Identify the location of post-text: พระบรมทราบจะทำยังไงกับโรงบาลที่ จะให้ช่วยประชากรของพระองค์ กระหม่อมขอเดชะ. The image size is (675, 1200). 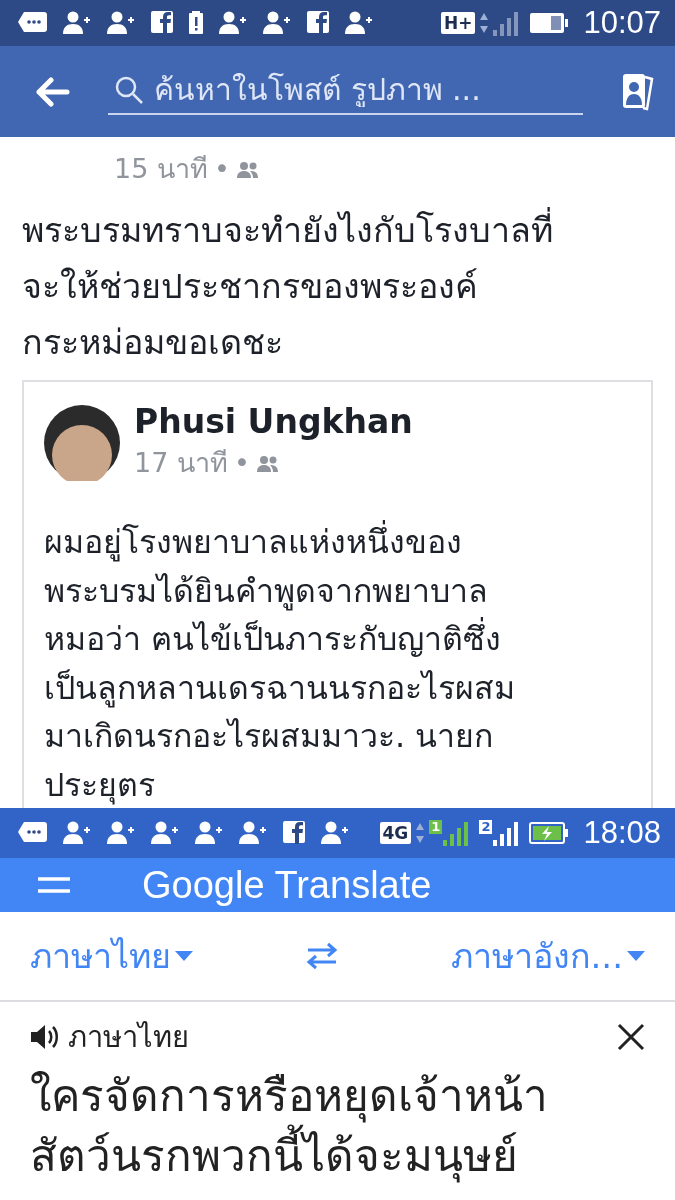
(337, 286).